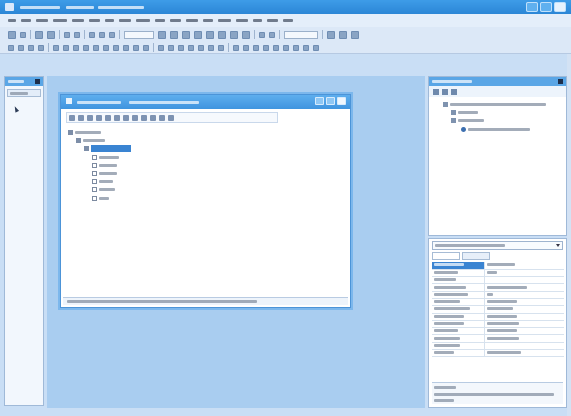 The width and height of the screenshot is (571, 416). Describe the element at coordinates (139, 34) in the screenshot. I see `toolbar-combo` at that location.